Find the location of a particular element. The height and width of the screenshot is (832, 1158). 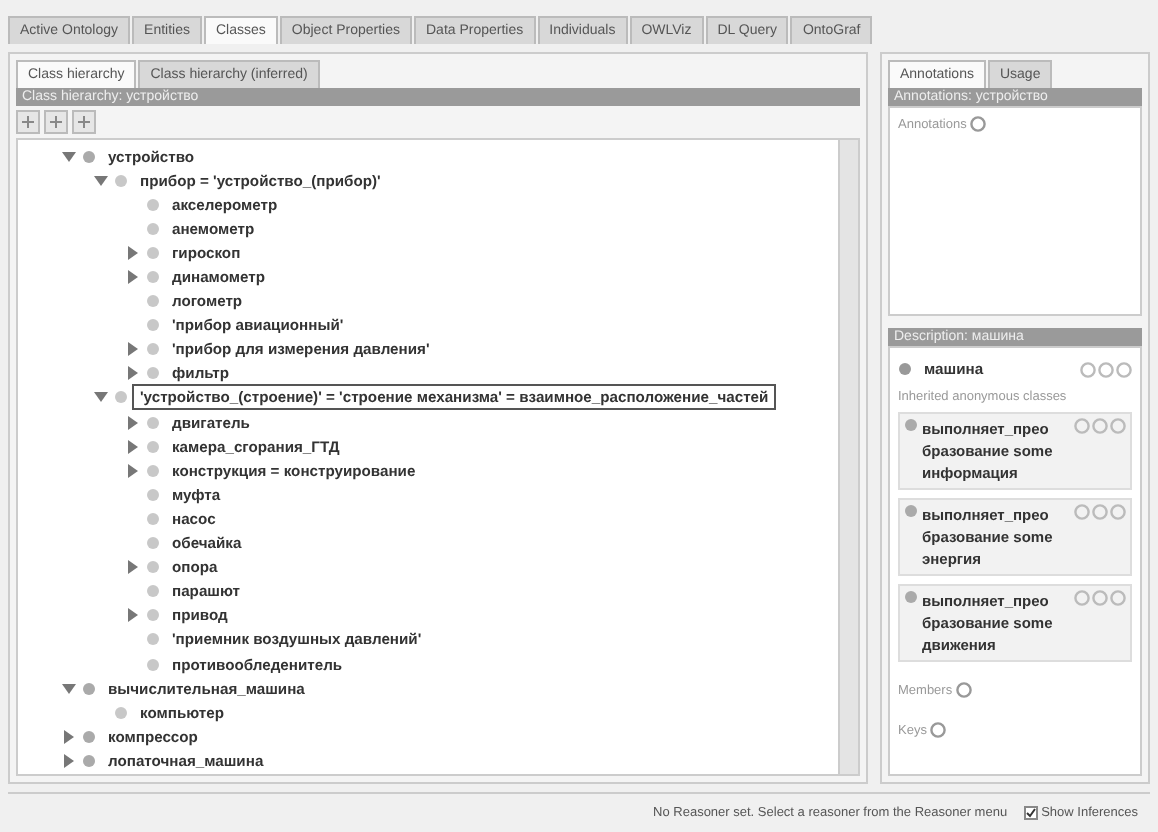

scrollbar is located at coordinates (848, 457).